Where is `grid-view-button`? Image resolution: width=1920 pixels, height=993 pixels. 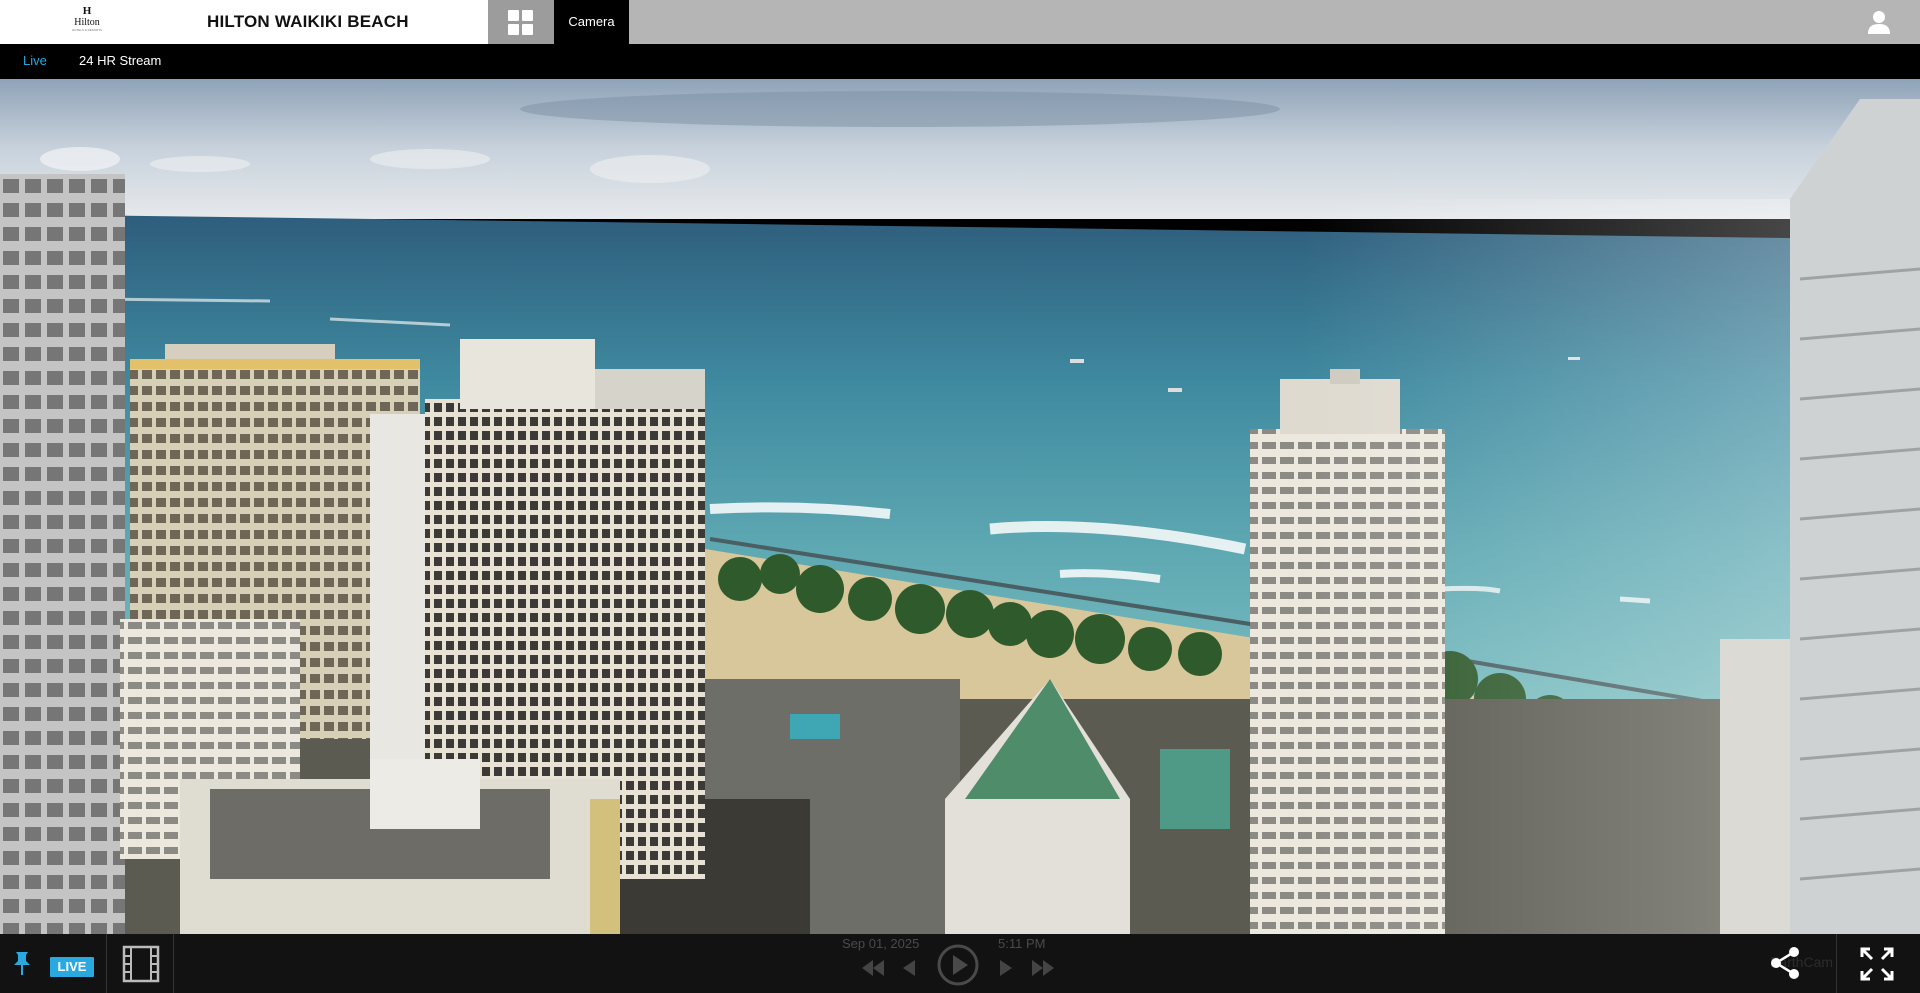
grid-view-button is located at coordinates (521, 22).